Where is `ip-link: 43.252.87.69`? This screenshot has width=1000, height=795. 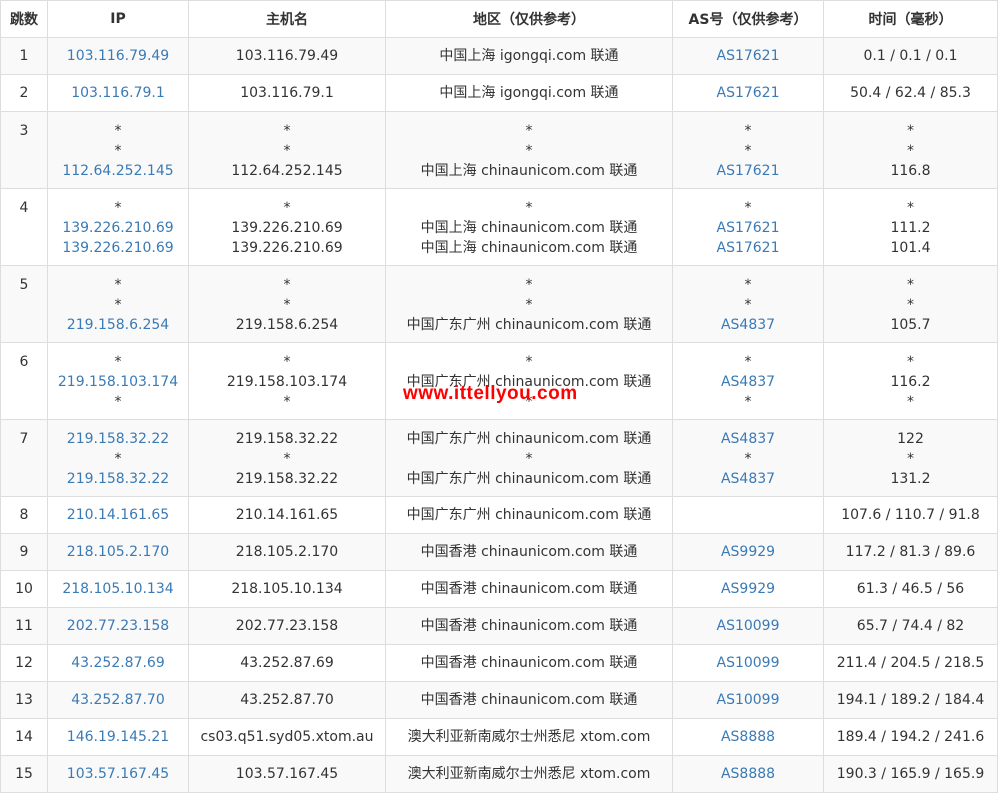
ip-link: 43.252.87.69 is located at coordinates (118, 663).